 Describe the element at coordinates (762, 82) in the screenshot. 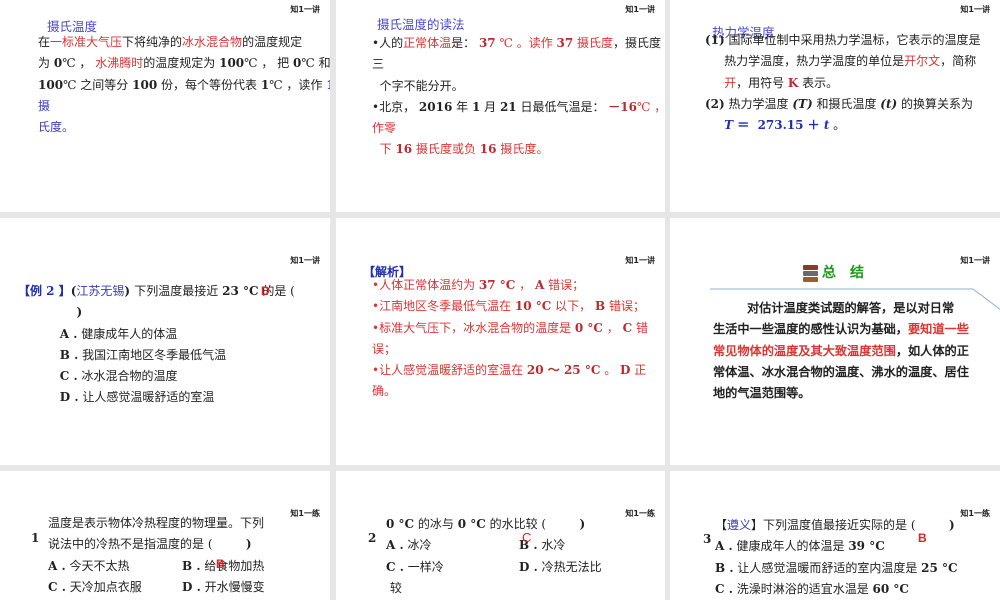

I see `text-run: ，用符号` at that location.